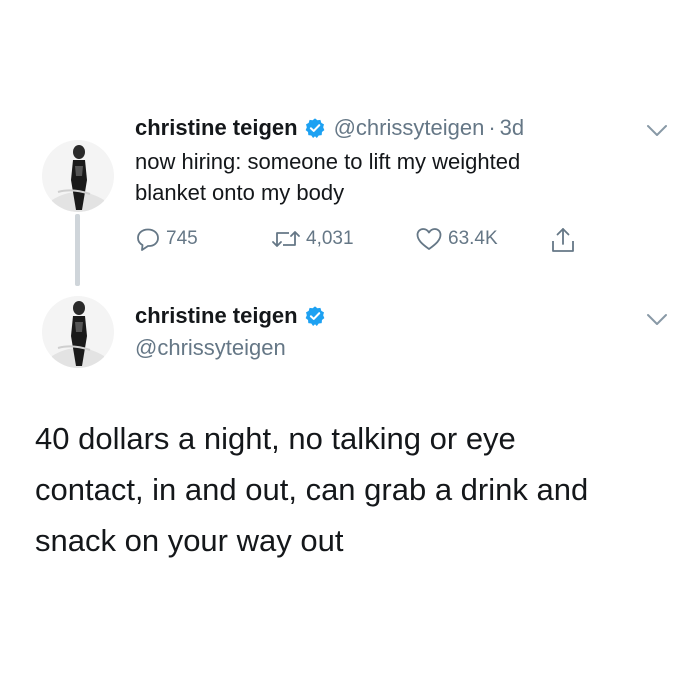 The width and height of the screenshot is (700, 700). I want to click on tweet-text-line: blanket onto my body, so click(240, 192).